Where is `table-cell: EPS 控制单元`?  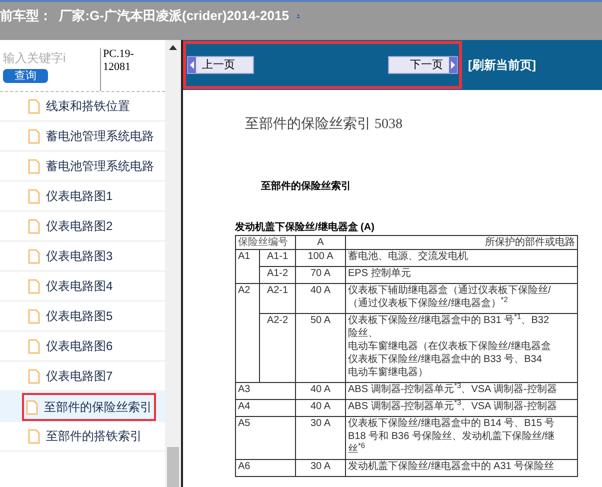 table-cell: EPS 控制单元 is located at coordinates (462, 275).